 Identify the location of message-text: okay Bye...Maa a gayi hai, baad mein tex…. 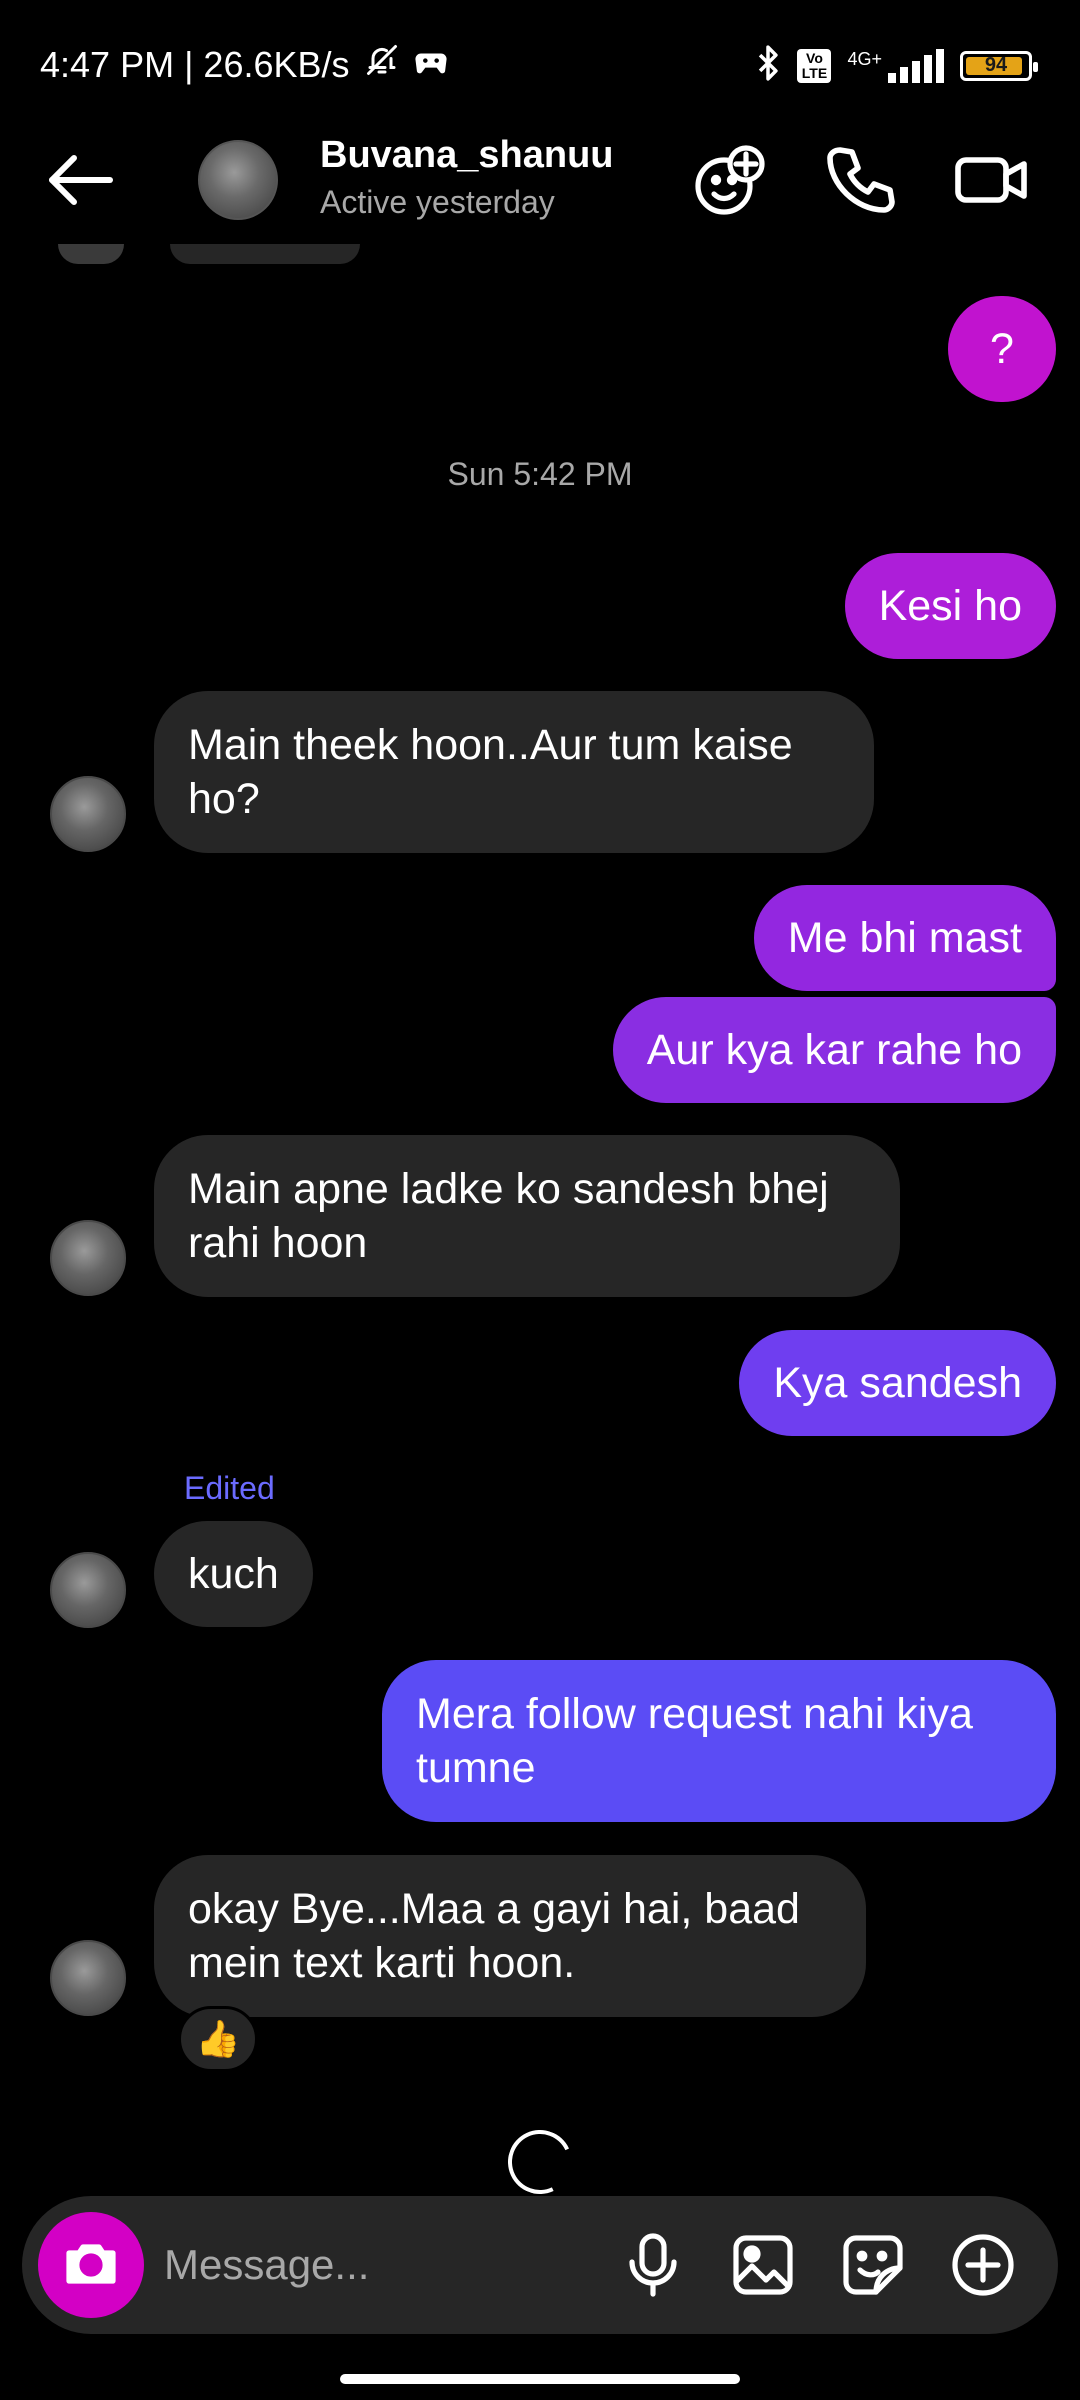
(494, 1936).